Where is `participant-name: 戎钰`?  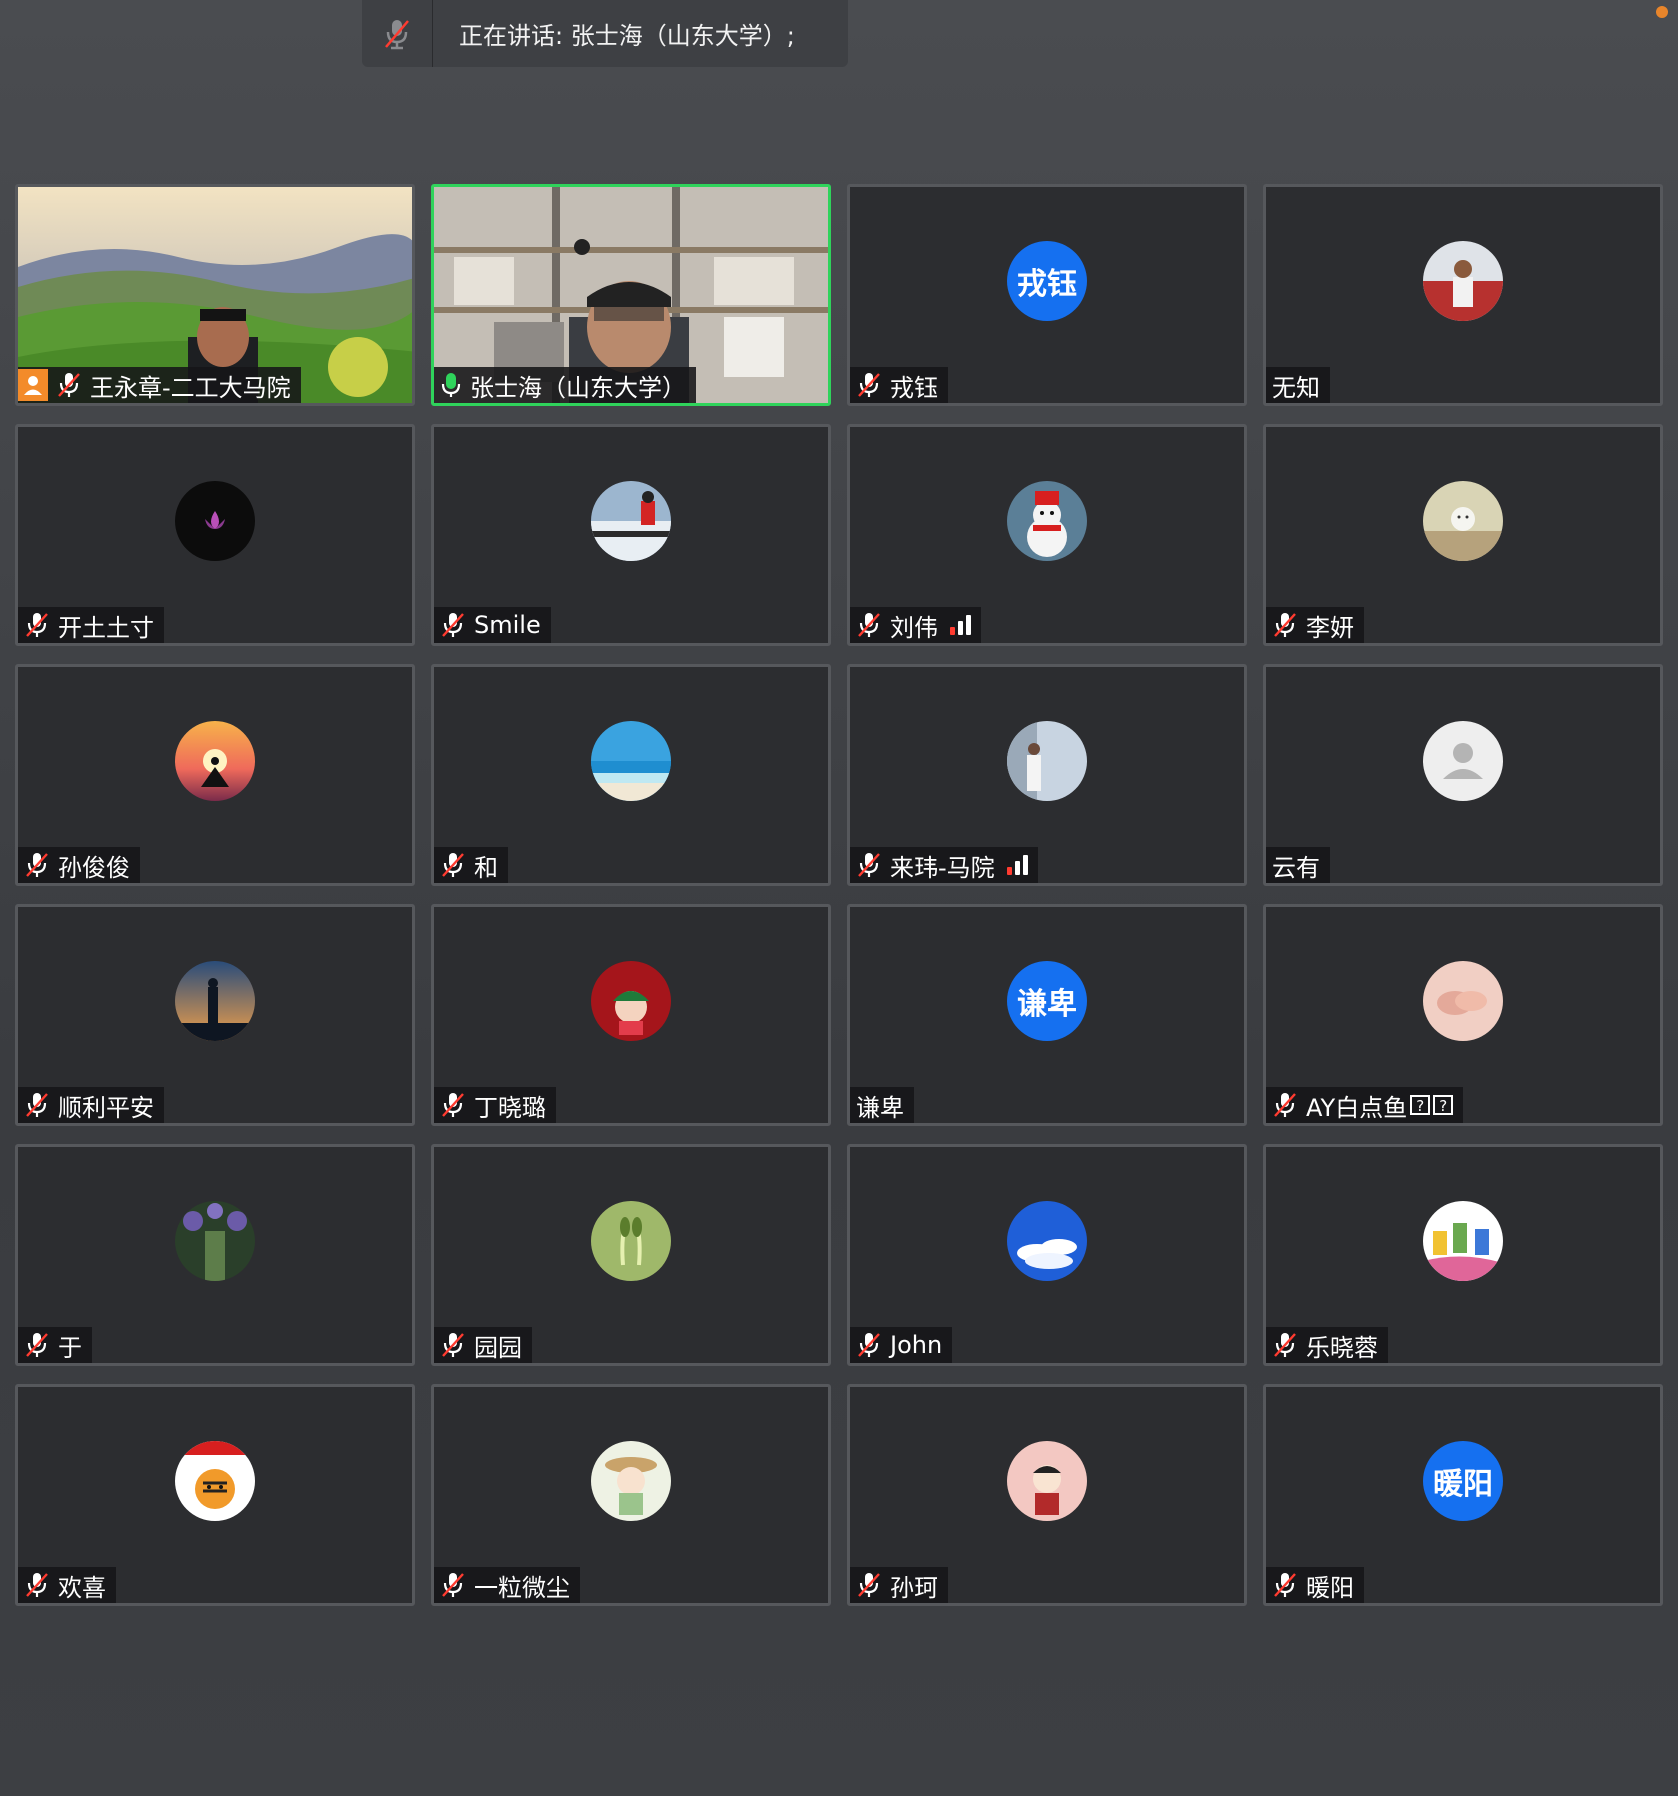 participant-name: 戎钰 is located at coordinates (914, 387).